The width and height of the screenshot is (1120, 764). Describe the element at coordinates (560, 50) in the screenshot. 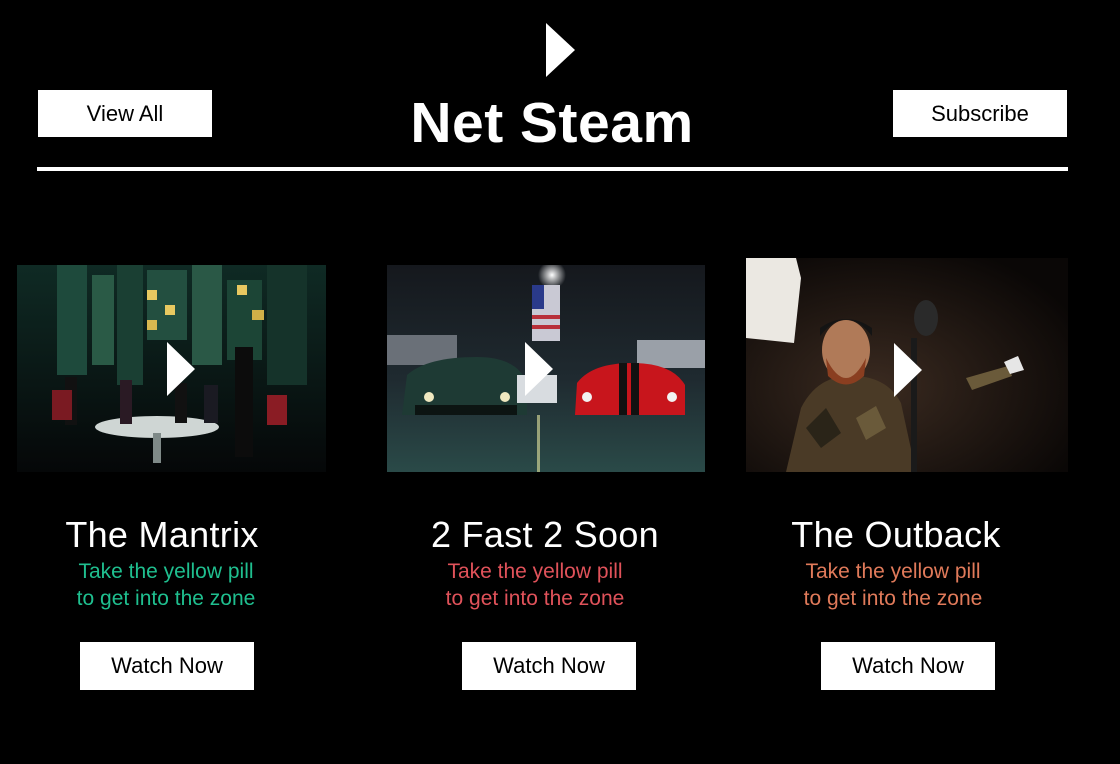

I see `logo-play-icon` at that location.